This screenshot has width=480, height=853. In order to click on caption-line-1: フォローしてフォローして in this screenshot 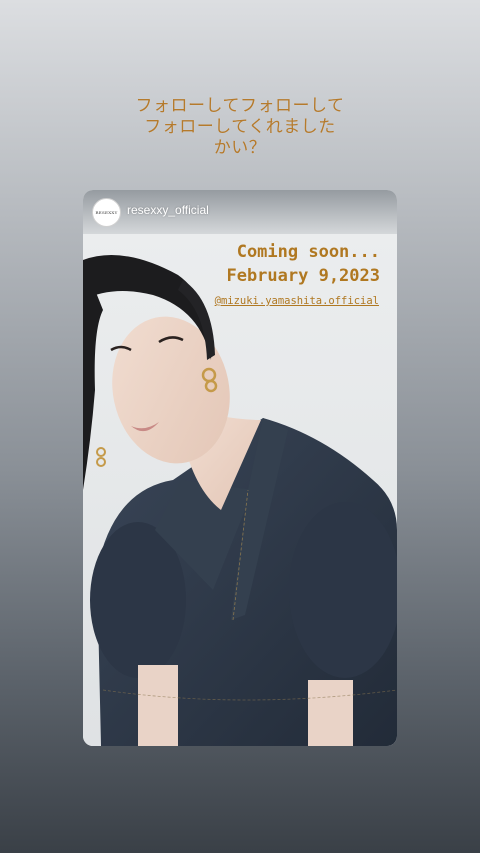, I will do `click(240, 106)`.